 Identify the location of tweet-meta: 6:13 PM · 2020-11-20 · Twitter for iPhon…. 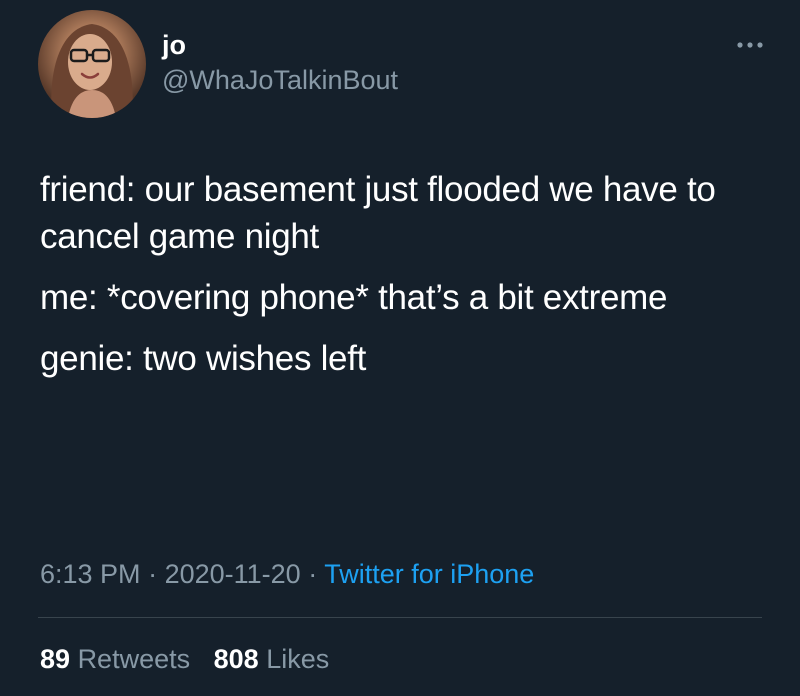
(287, 574).